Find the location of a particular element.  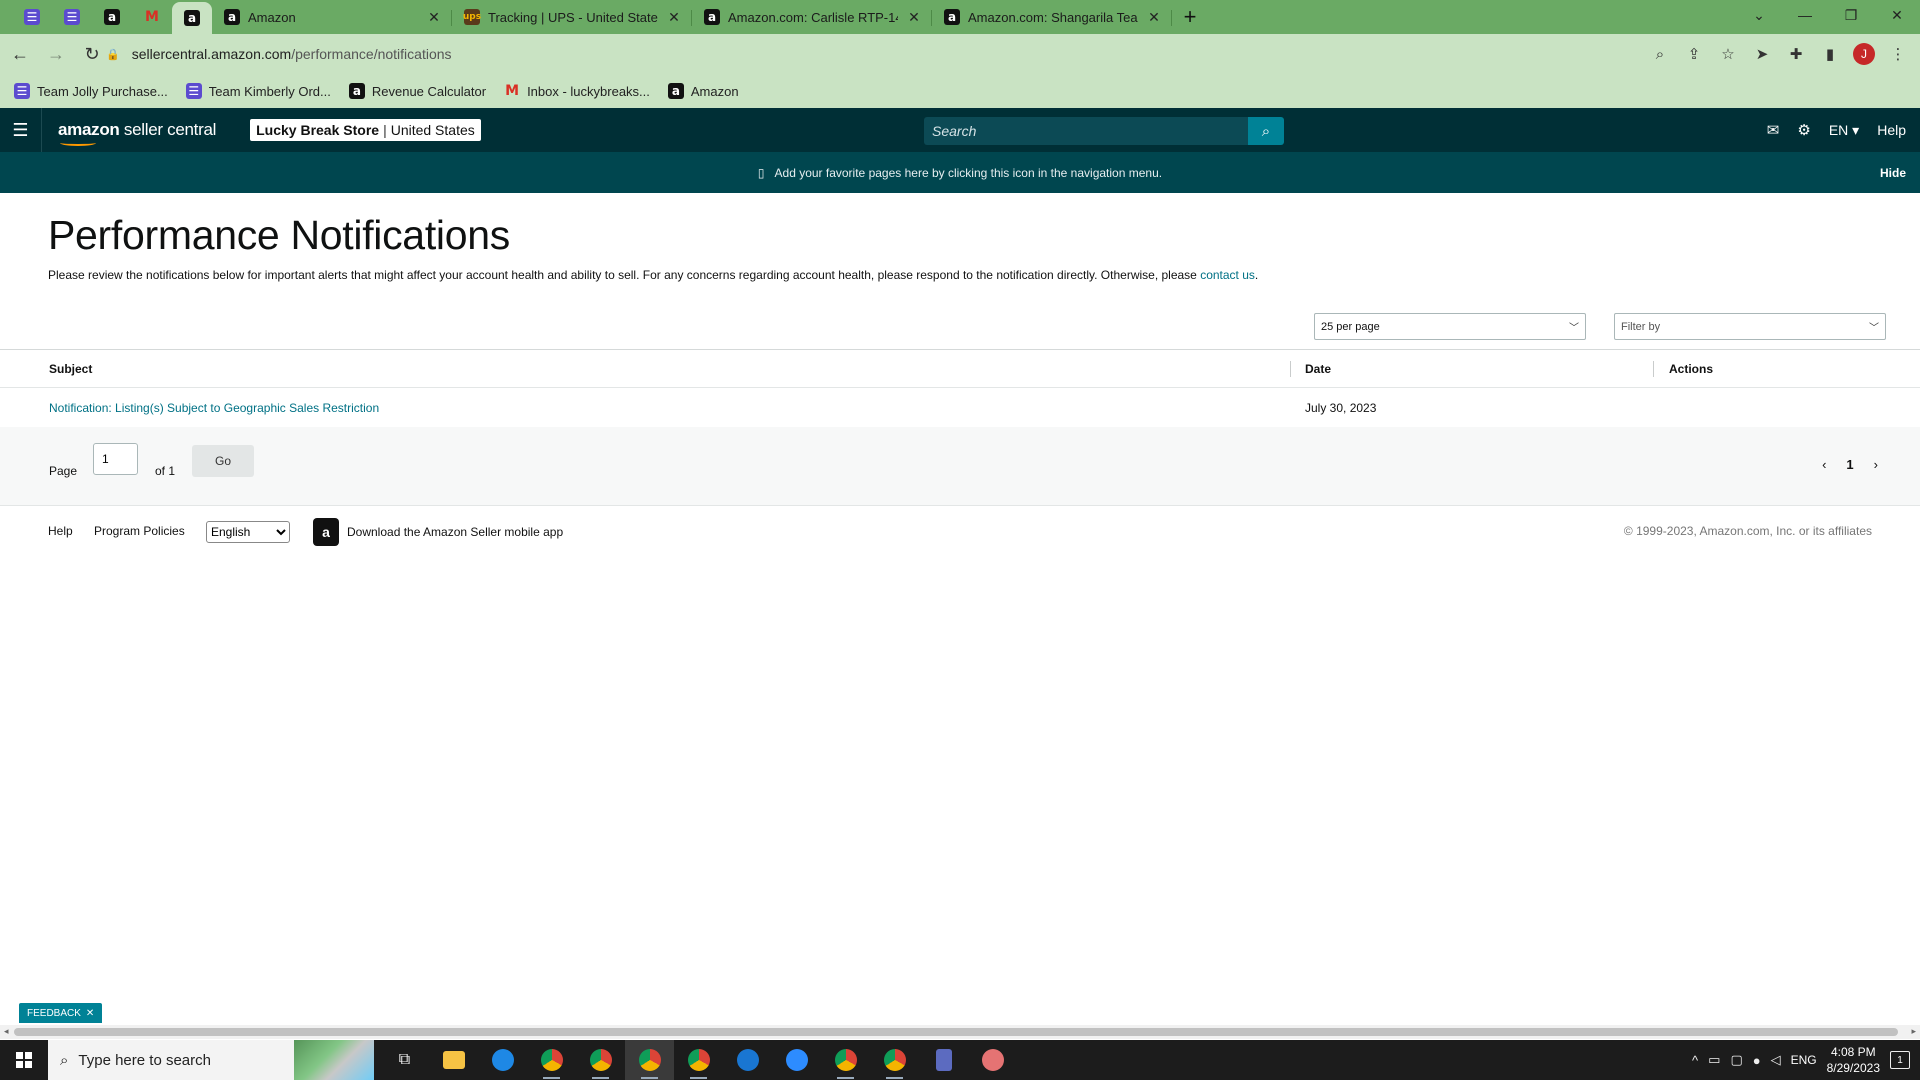

chrome-profile-4-button is located at coordinates (698, 1060).